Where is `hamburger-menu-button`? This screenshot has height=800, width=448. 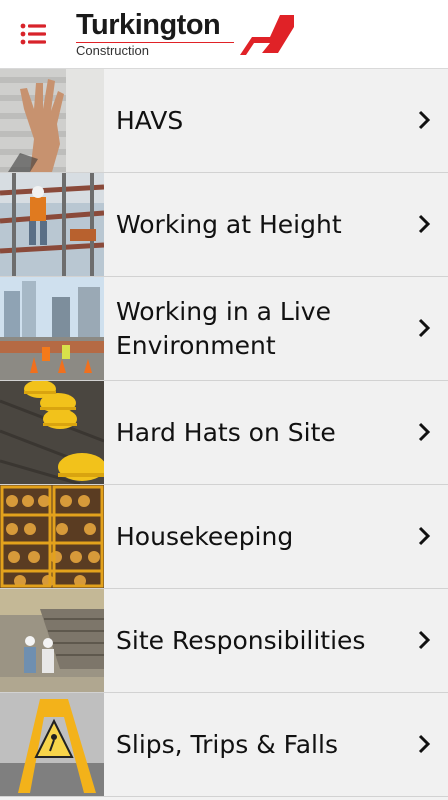 hamburger-menu-button is located at coordinates (34, 34).